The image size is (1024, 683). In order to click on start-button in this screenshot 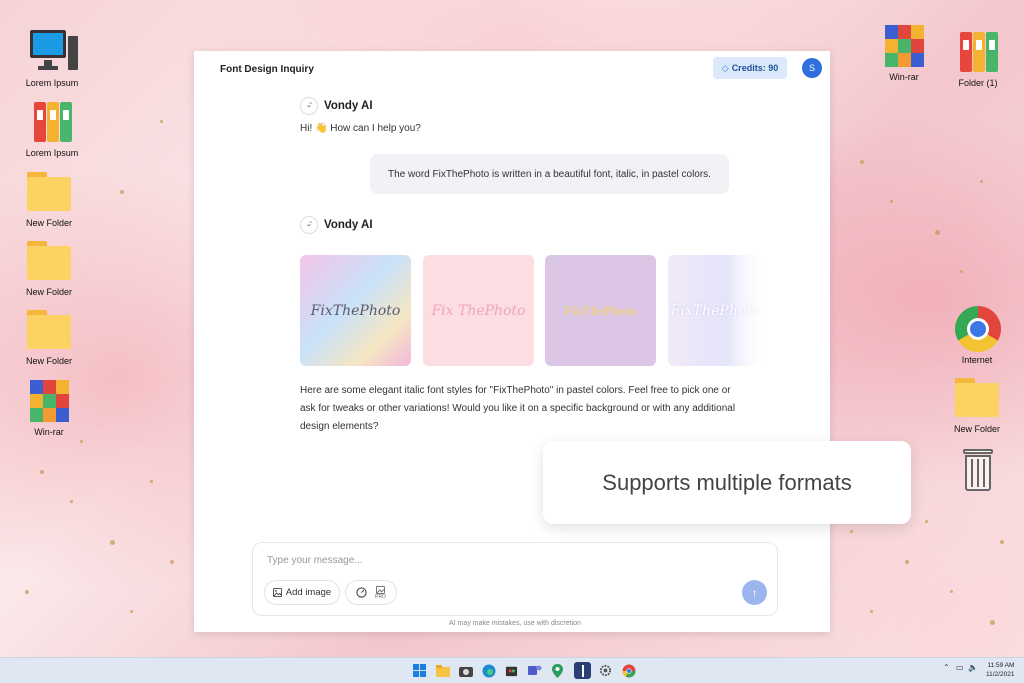, I will do `click(419, 670)`.